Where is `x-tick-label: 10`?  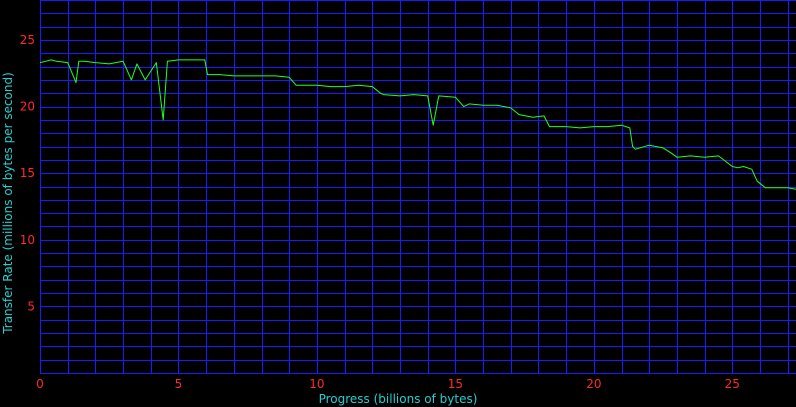 x-tick-label: 10 is located at coordinates (316, 384).